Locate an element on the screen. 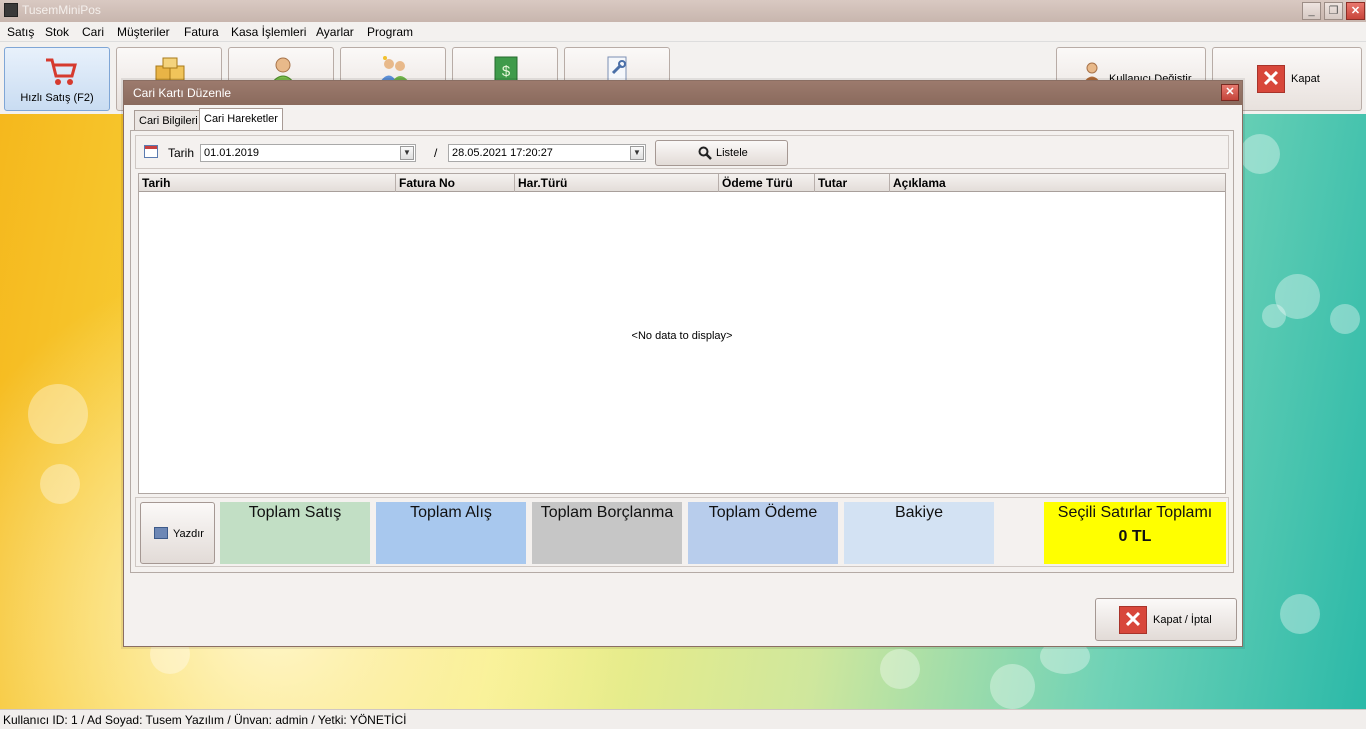 Image resolution: width=1366 pixels, height=729 pixels. toplam-alis-box: Toplam Alış is located at coordinates (451, 533).